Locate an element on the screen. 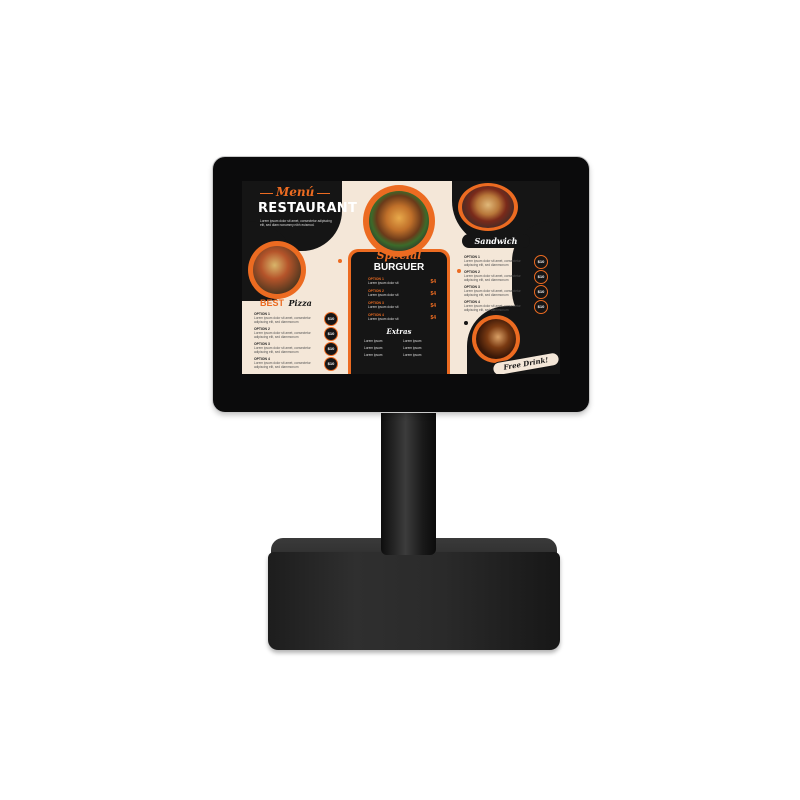  list-item: OPTION 4 Lorem ipsum dolor sit $4 is located at coordinates (402, 319).